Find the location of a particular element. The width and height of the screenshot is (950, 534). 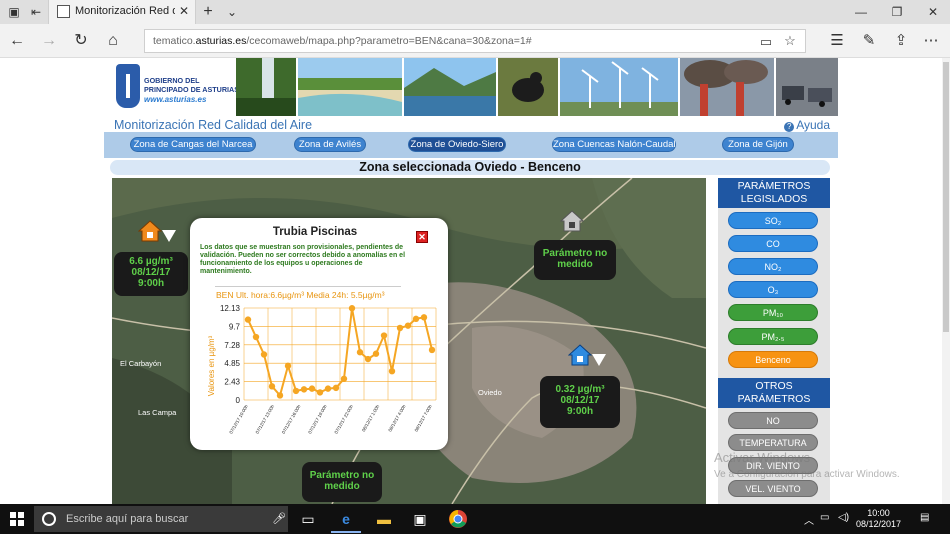

zone-gijon-button: Zona de Gijón is located at coordinates (758, 144).